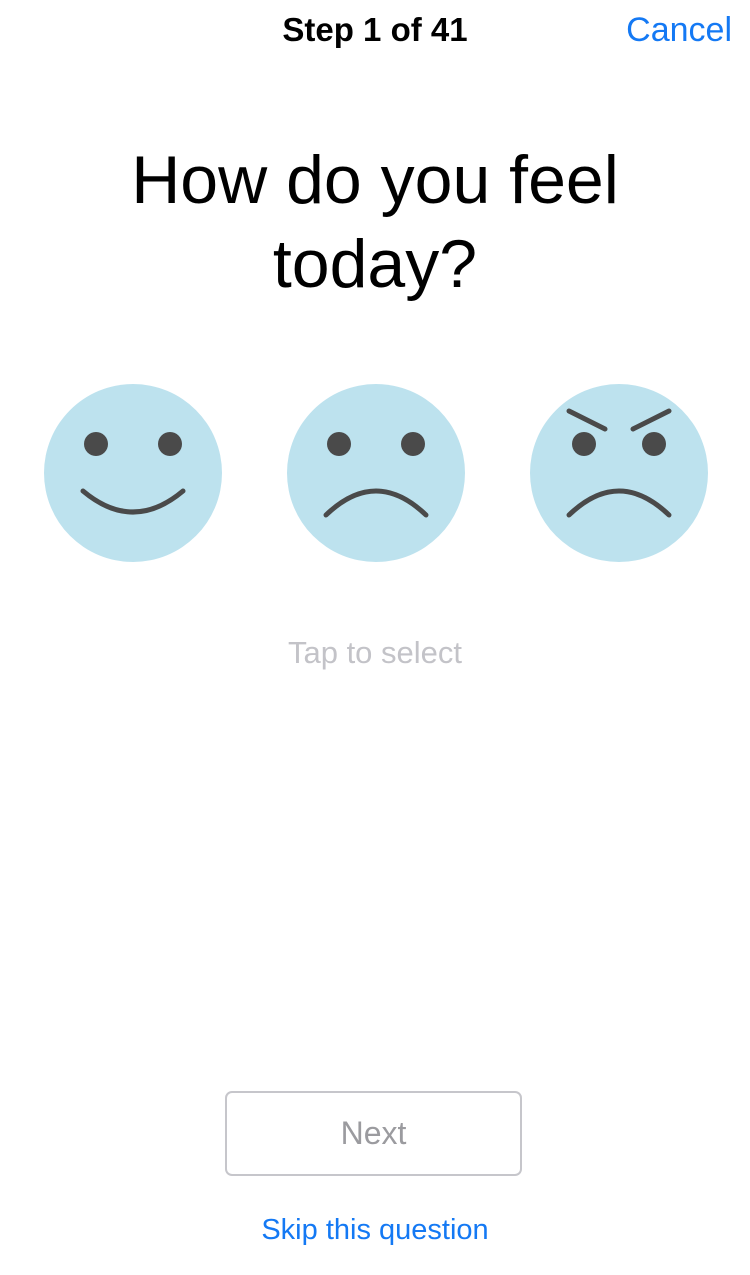  I want to click on sad-face-icon, so click(376, 473).